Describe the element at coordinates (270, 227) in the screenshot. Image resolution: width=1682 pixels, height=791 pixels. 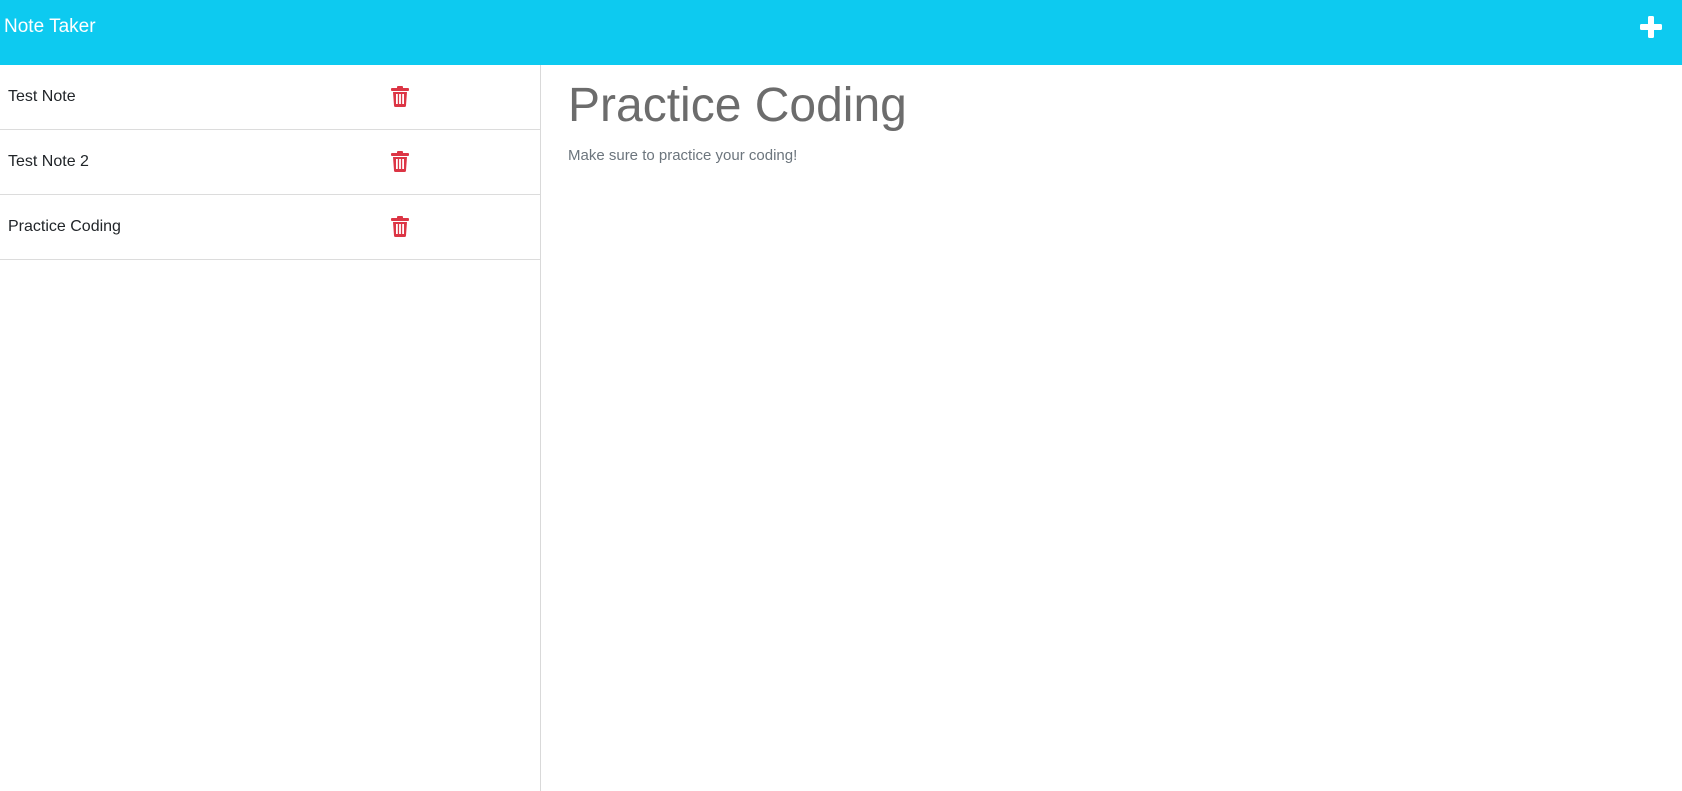
I see `list-item-practice-coding: Practice Coding` at that location.